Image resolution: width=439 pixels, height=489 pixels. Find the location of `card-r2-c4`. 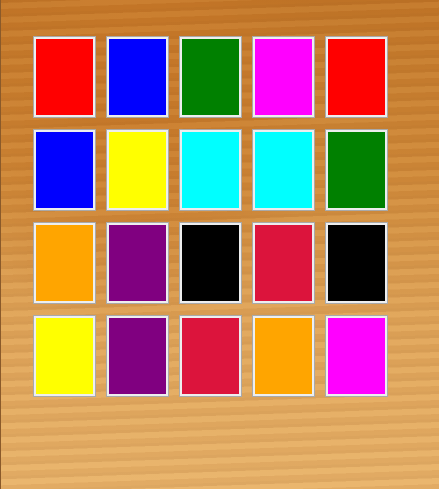

card-r2-c4 is located at coordinates (283, 170).